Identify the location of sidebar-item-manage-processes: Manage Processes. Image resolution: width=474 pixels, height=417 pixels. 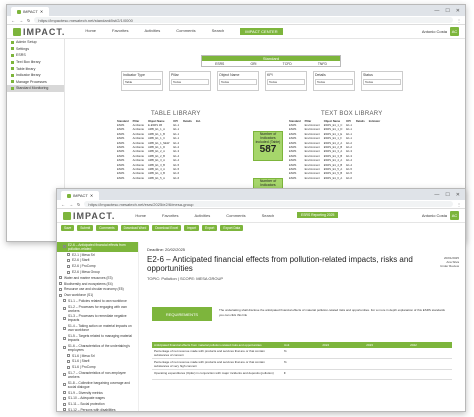
(35, 82).